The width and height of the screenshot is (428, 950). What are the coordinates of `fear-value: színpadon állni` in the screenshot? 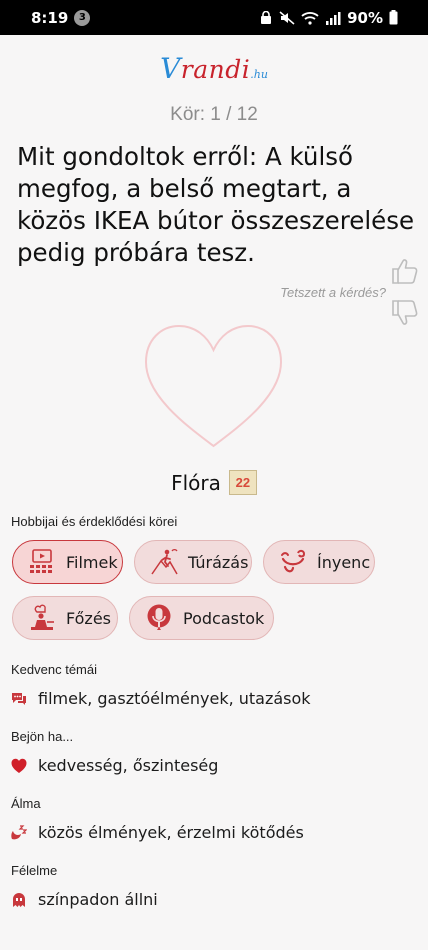 It's located at (98, 899).